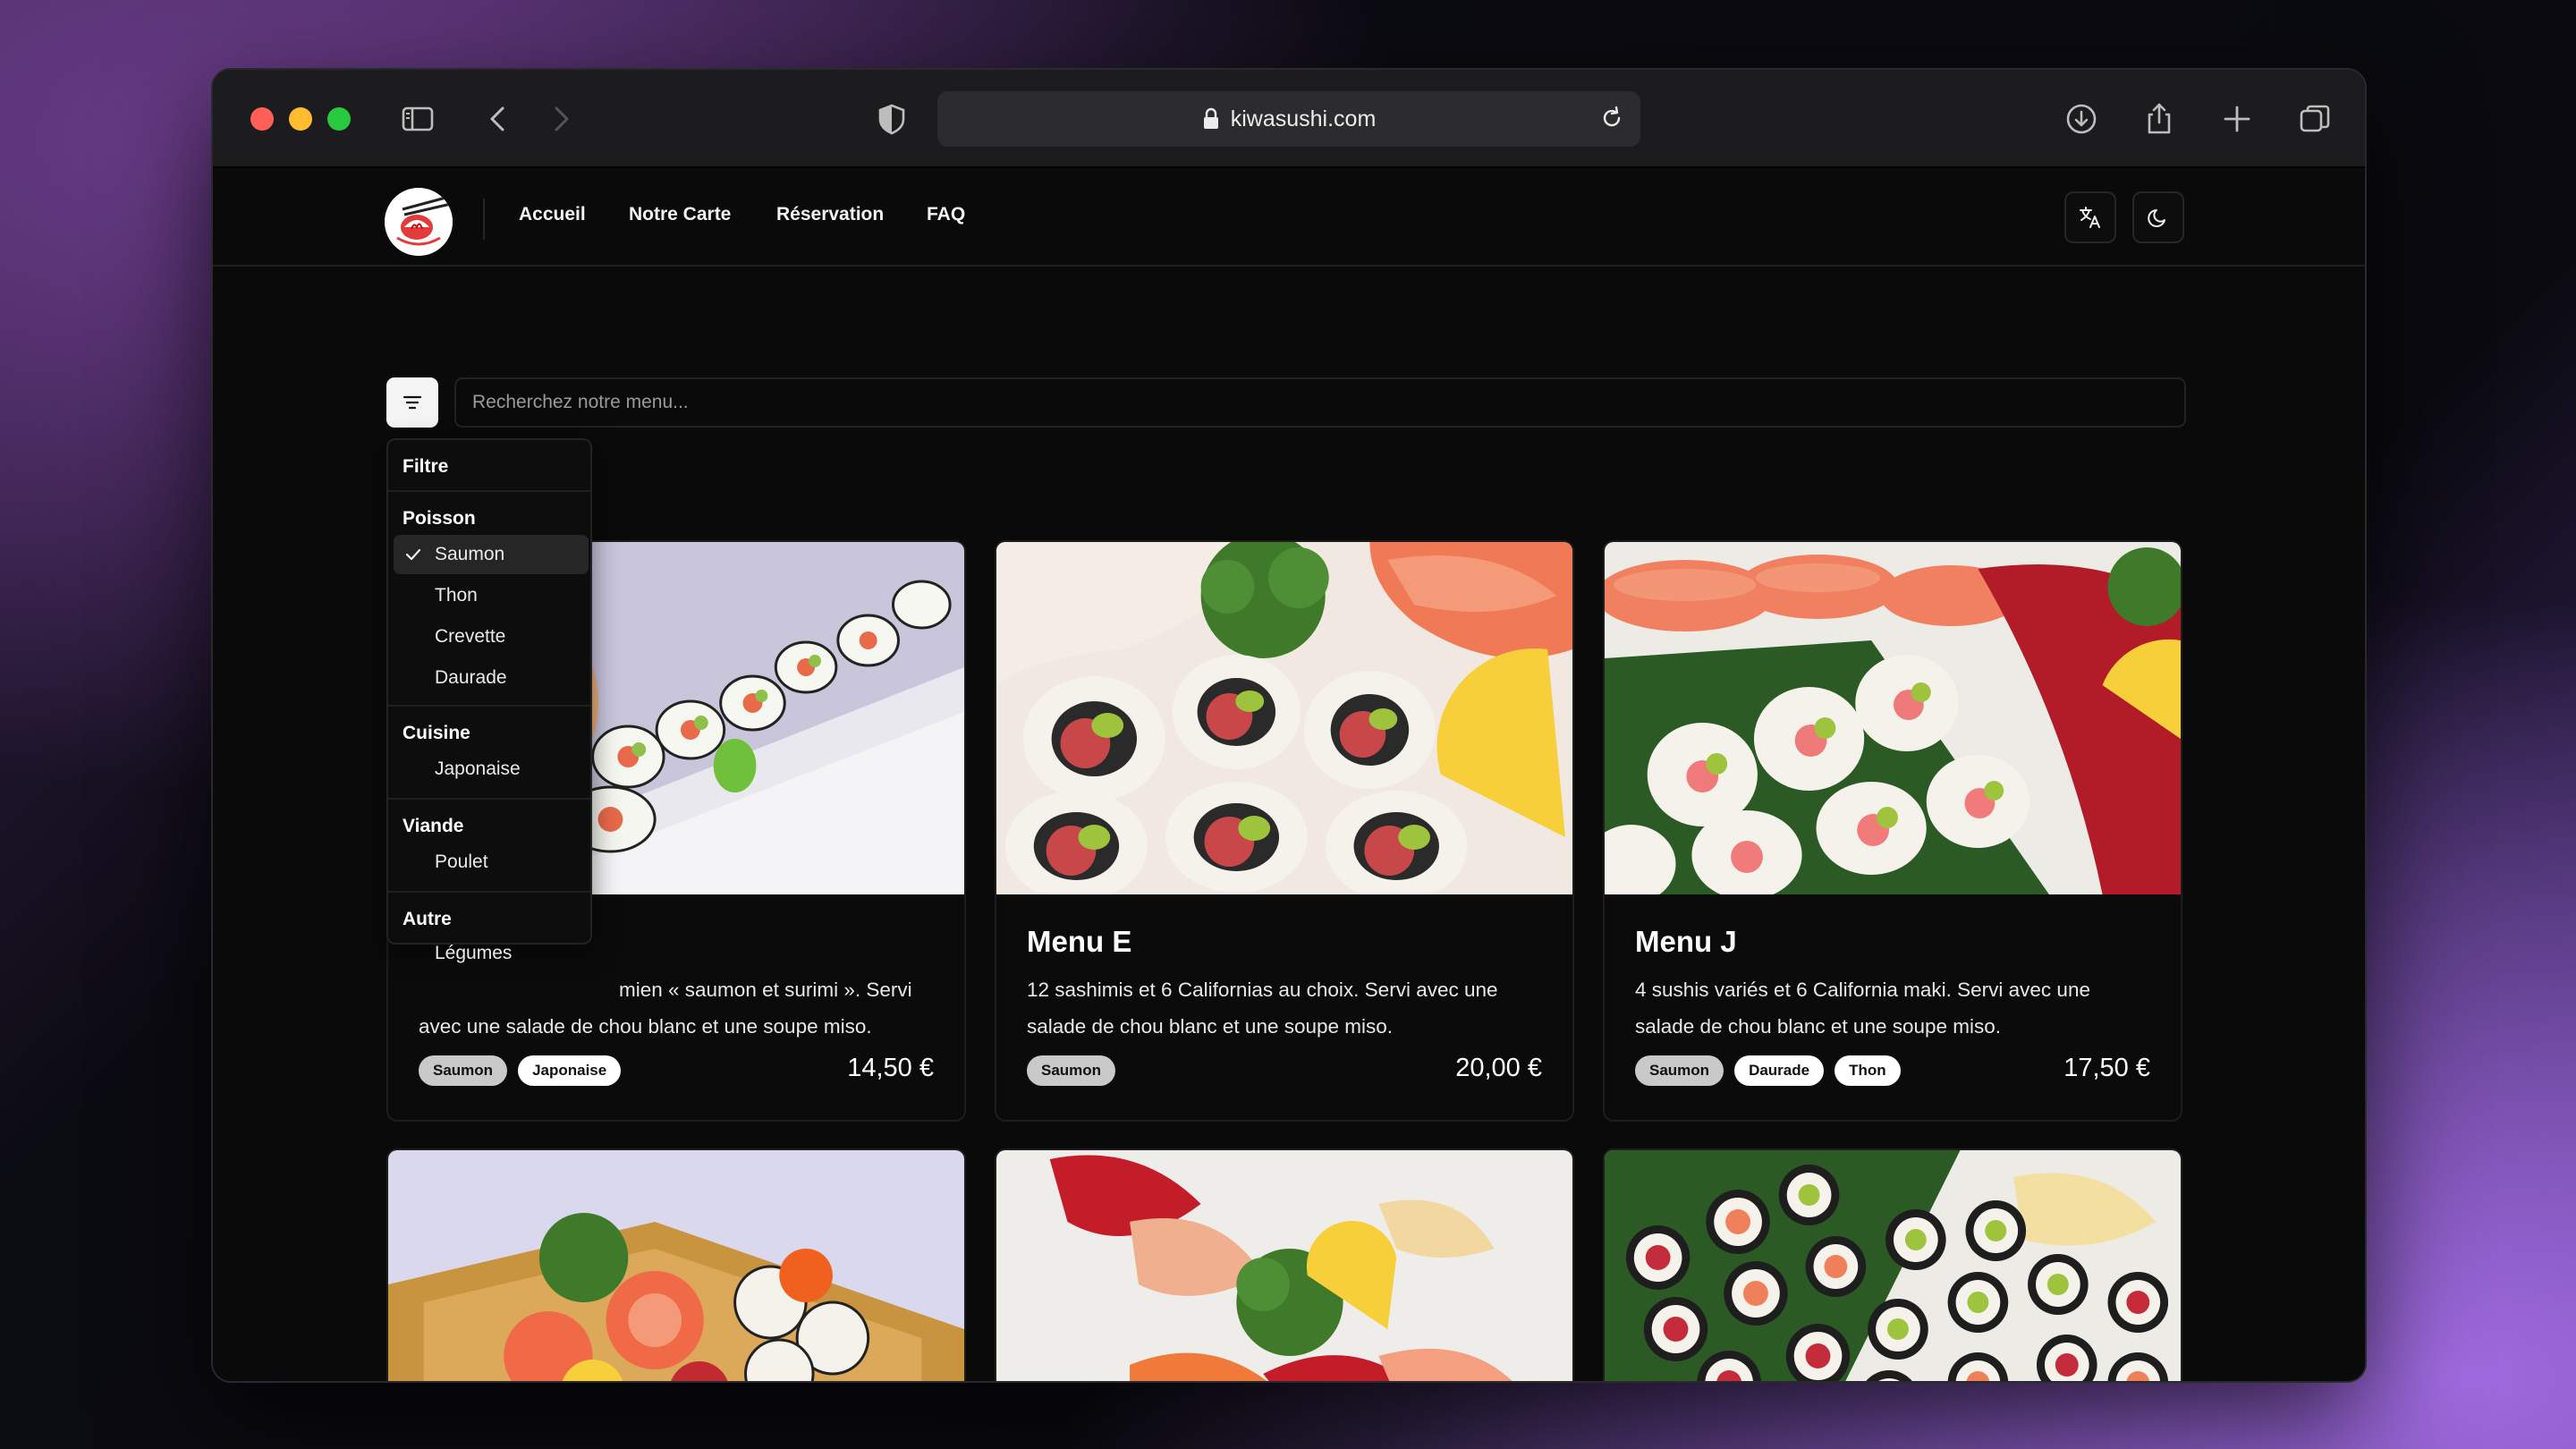  What do you see at coordinates (339, 119) in the screenshot?
I see `zoom-window-button` at bounding box center [339, 119].